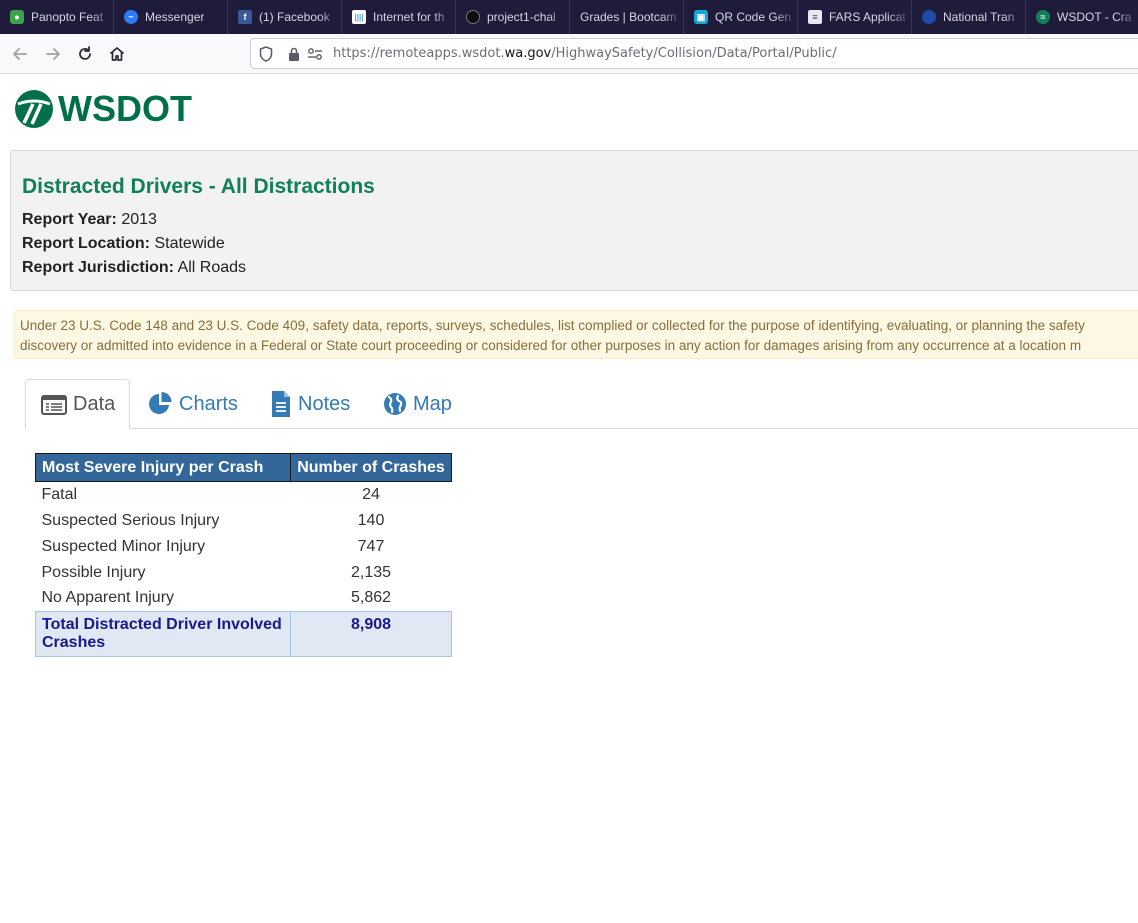 The height and width of the screenshot is (923, 1138). Describe the element at coordinates (131, 17) in the screenshot. I see `messenger-icon: ~` at that location.